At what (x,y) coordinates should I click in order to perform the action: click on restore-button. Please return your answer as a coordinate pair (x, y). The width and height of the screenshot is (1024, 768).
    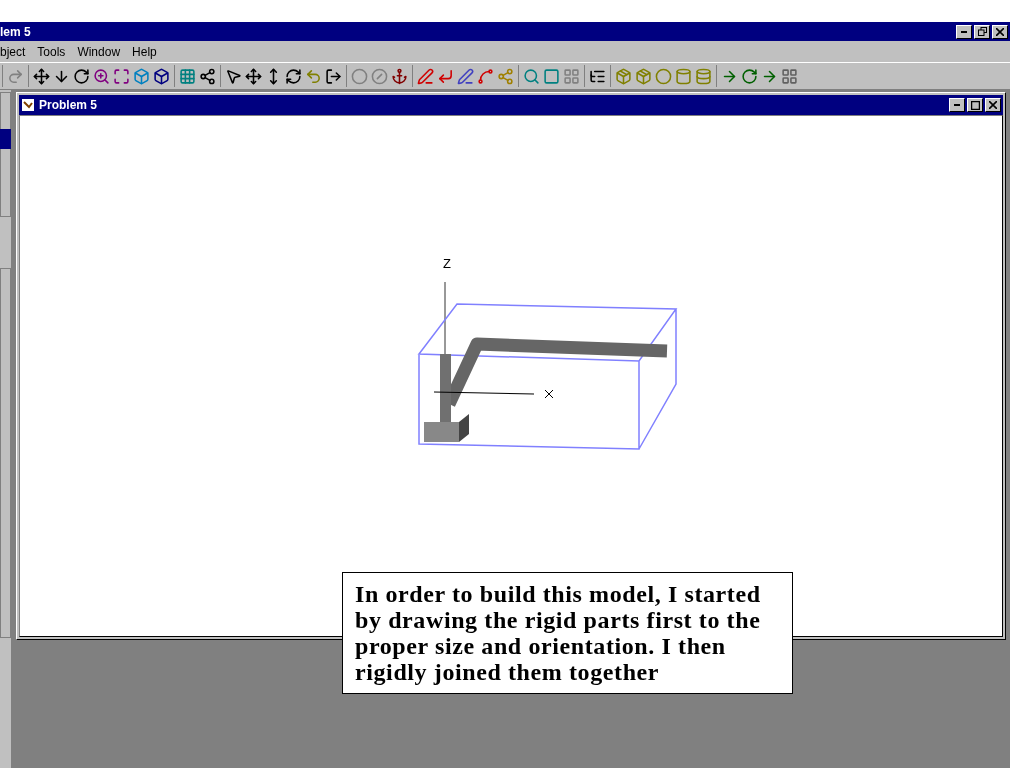
    Looking at the image, I should click on (982, 31).